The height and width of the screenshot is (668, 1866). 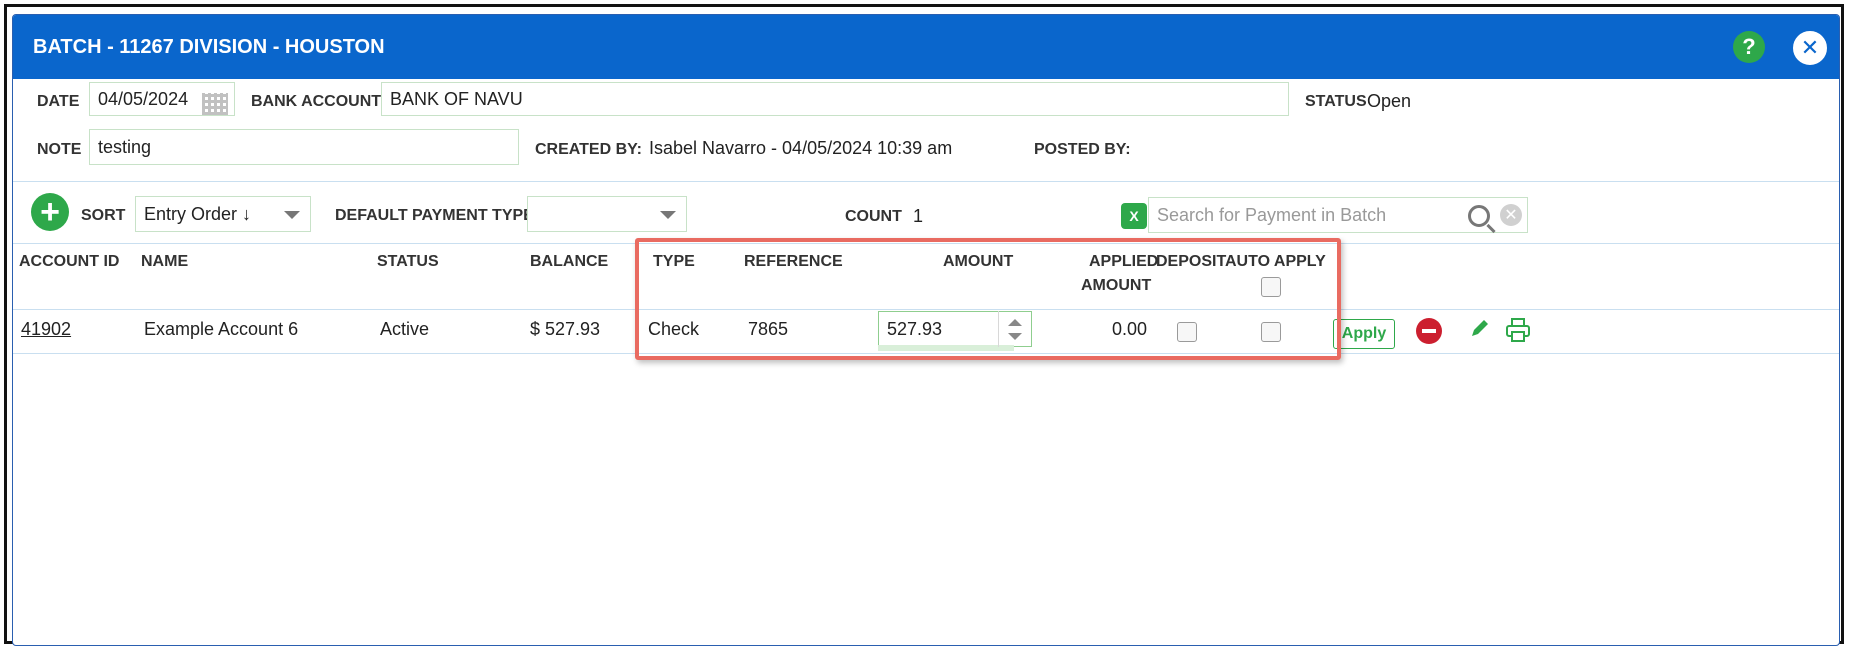 What do you see at coordinates (569, 261) in the screenshot?
I see `col-balance: BALANCE` at bounding box center [569, 261].